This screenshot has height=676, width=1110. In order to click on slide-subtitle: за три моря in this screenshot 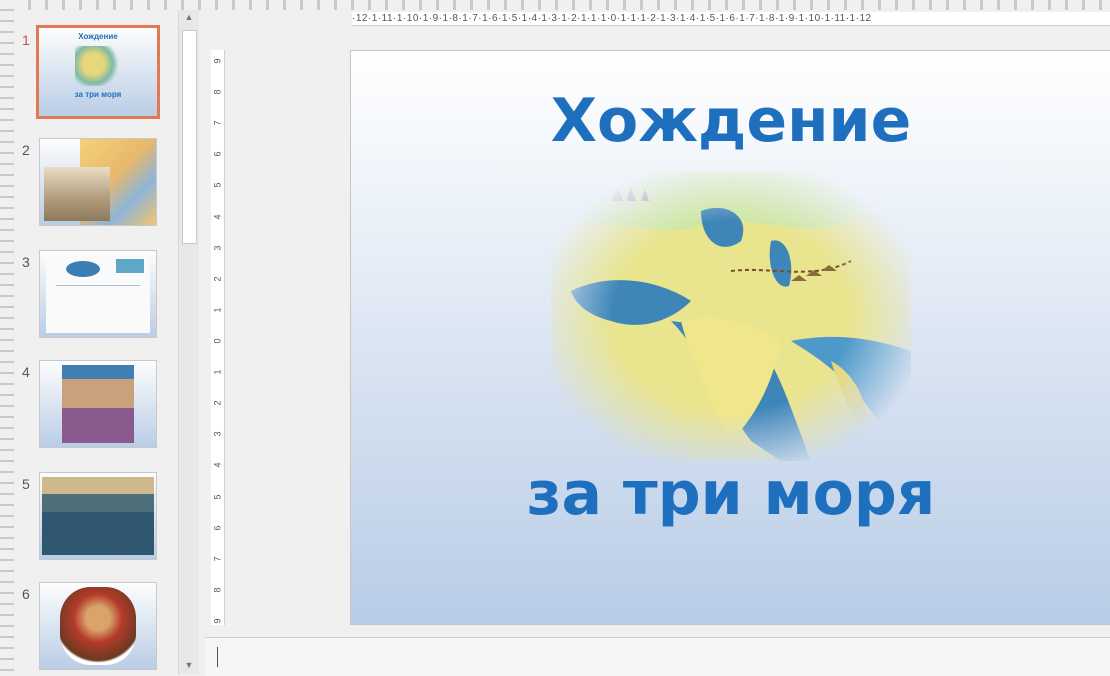, I will do `click(730, 494)`.